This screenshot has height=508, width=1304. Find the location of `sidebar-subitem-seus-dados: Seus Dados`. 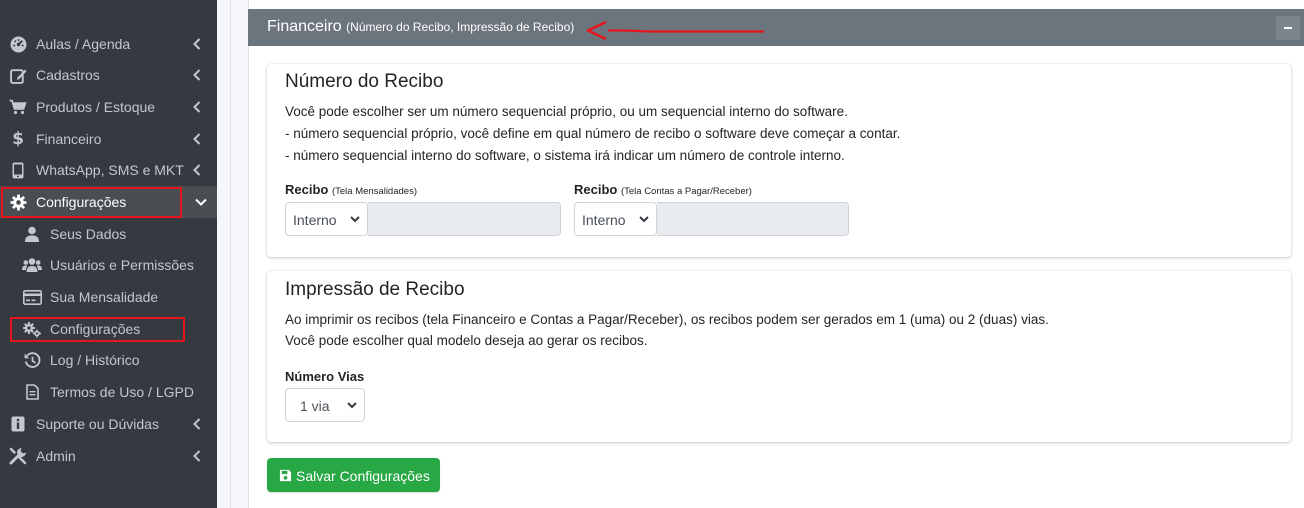

sidebar-subitem-seus-dados: Seus Dados is located at coordinates (108, 234).